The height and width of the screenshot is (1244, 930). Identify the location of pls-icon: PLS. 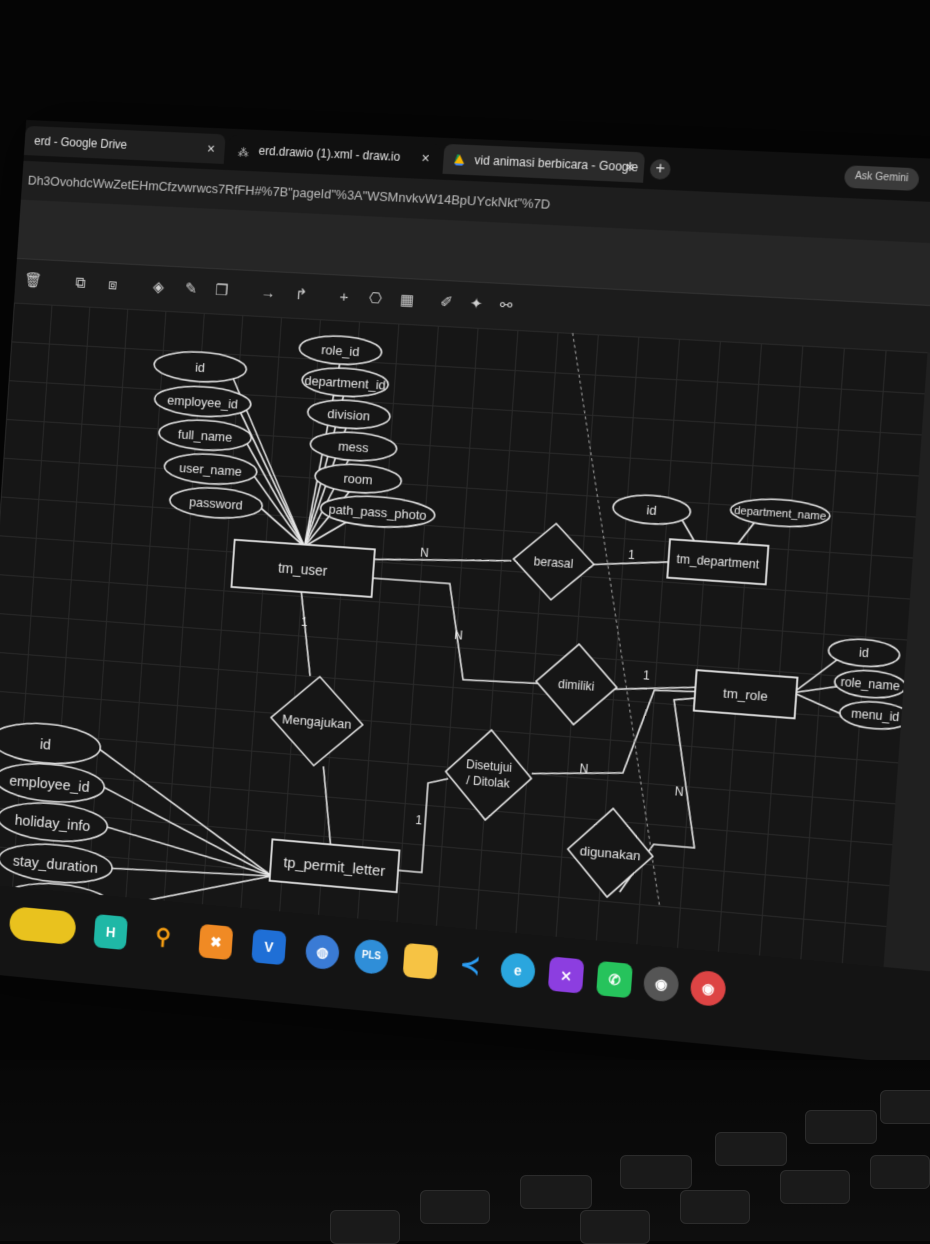
(371, 957).